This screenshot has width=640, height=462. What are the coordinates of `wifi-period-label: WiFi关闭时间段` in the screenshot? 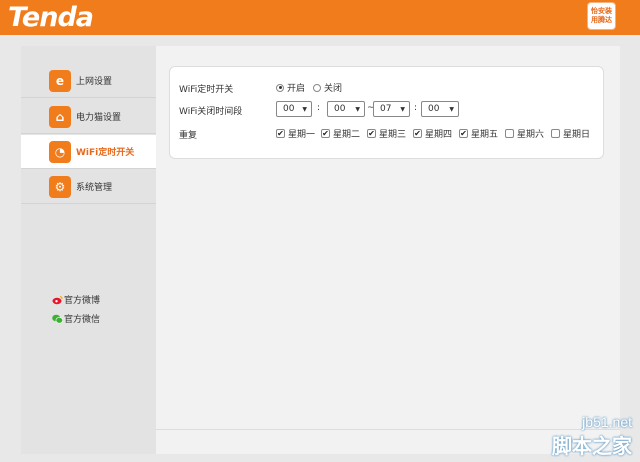 It's located at (211, 112).